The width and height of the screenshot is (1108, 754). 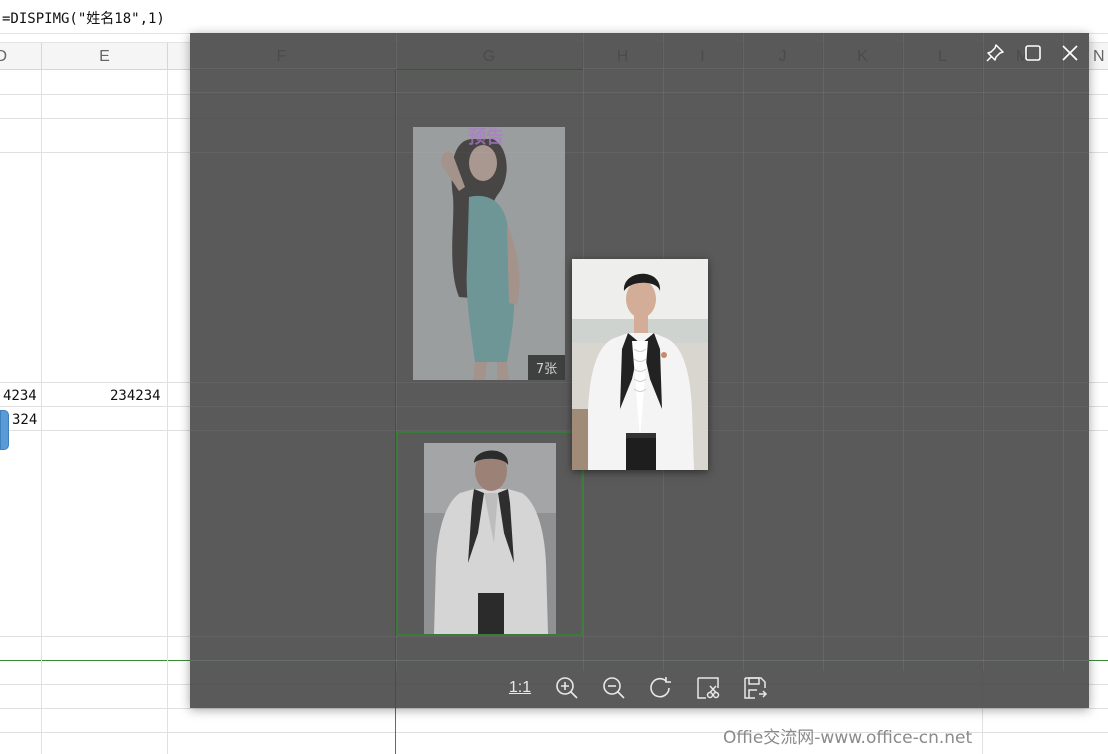 I want to click on formula-text: =DISPIMG("姓名18",1), so click(x=83, y=18).